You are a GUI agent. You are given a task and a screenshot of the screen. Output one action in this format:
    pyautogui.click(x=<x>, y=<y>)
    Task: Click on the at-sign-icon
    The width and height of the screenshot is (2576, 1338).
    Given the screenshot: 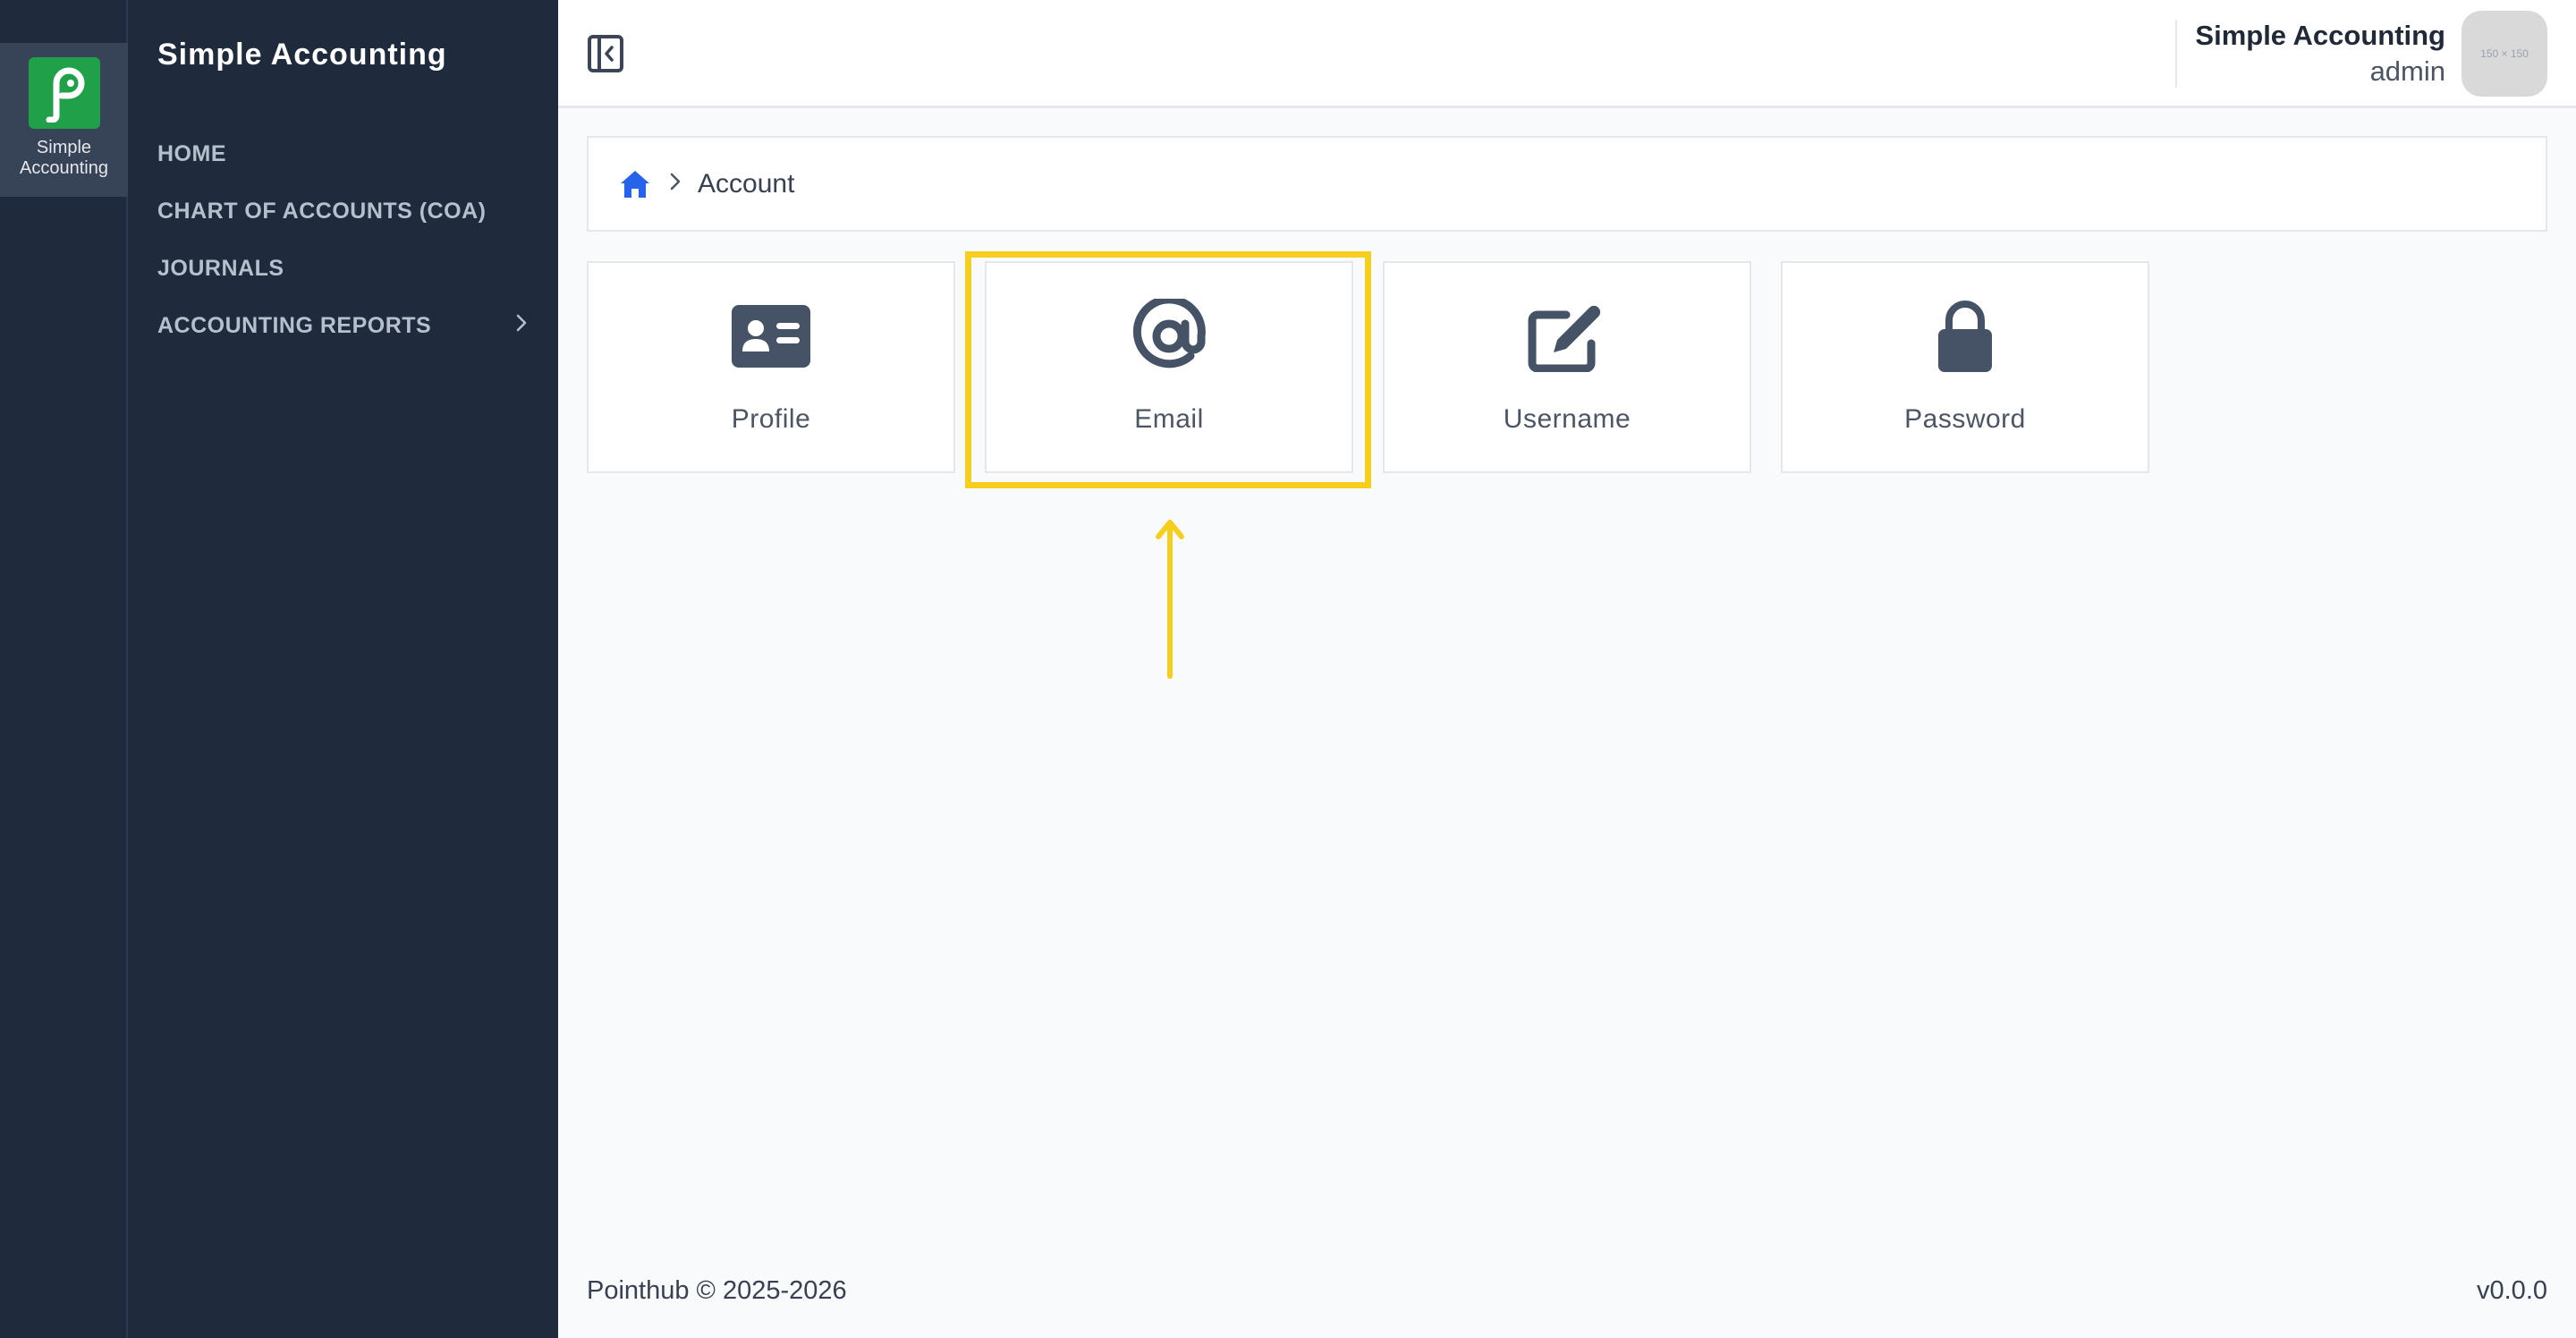 What is the action you would take?
    pyautogui.click(x=1169, y=336)
    